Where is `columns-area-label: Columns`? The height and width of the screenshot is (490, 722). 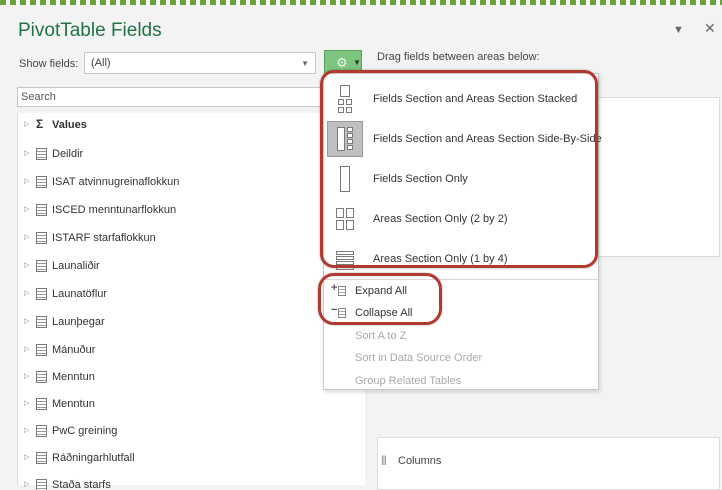 columns-area-label: Columns is located at coordinates (420, 461).